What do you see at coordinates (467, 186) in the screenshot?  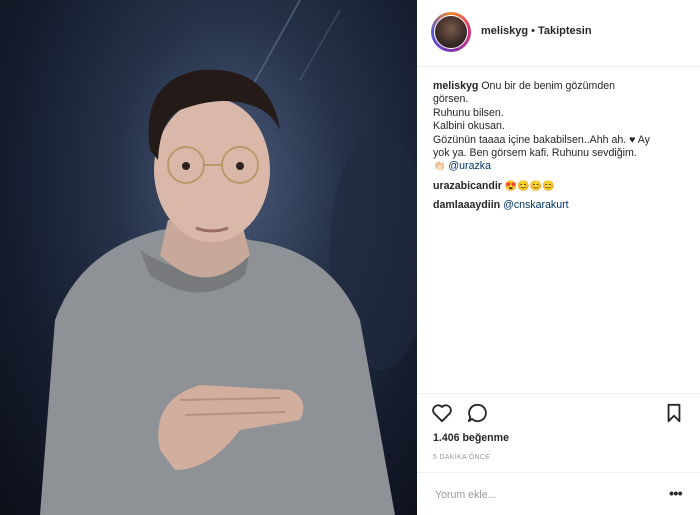 I see `comment-username: urazabicandir` at bounding box center [467, 186].